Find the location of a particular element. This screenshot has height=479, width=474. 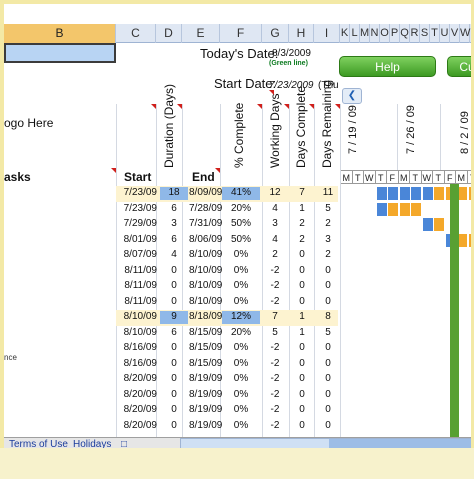

table-row: 8/01/09 6 8/06/09 50% 4 2 3 is located at coordinates (237, 241).